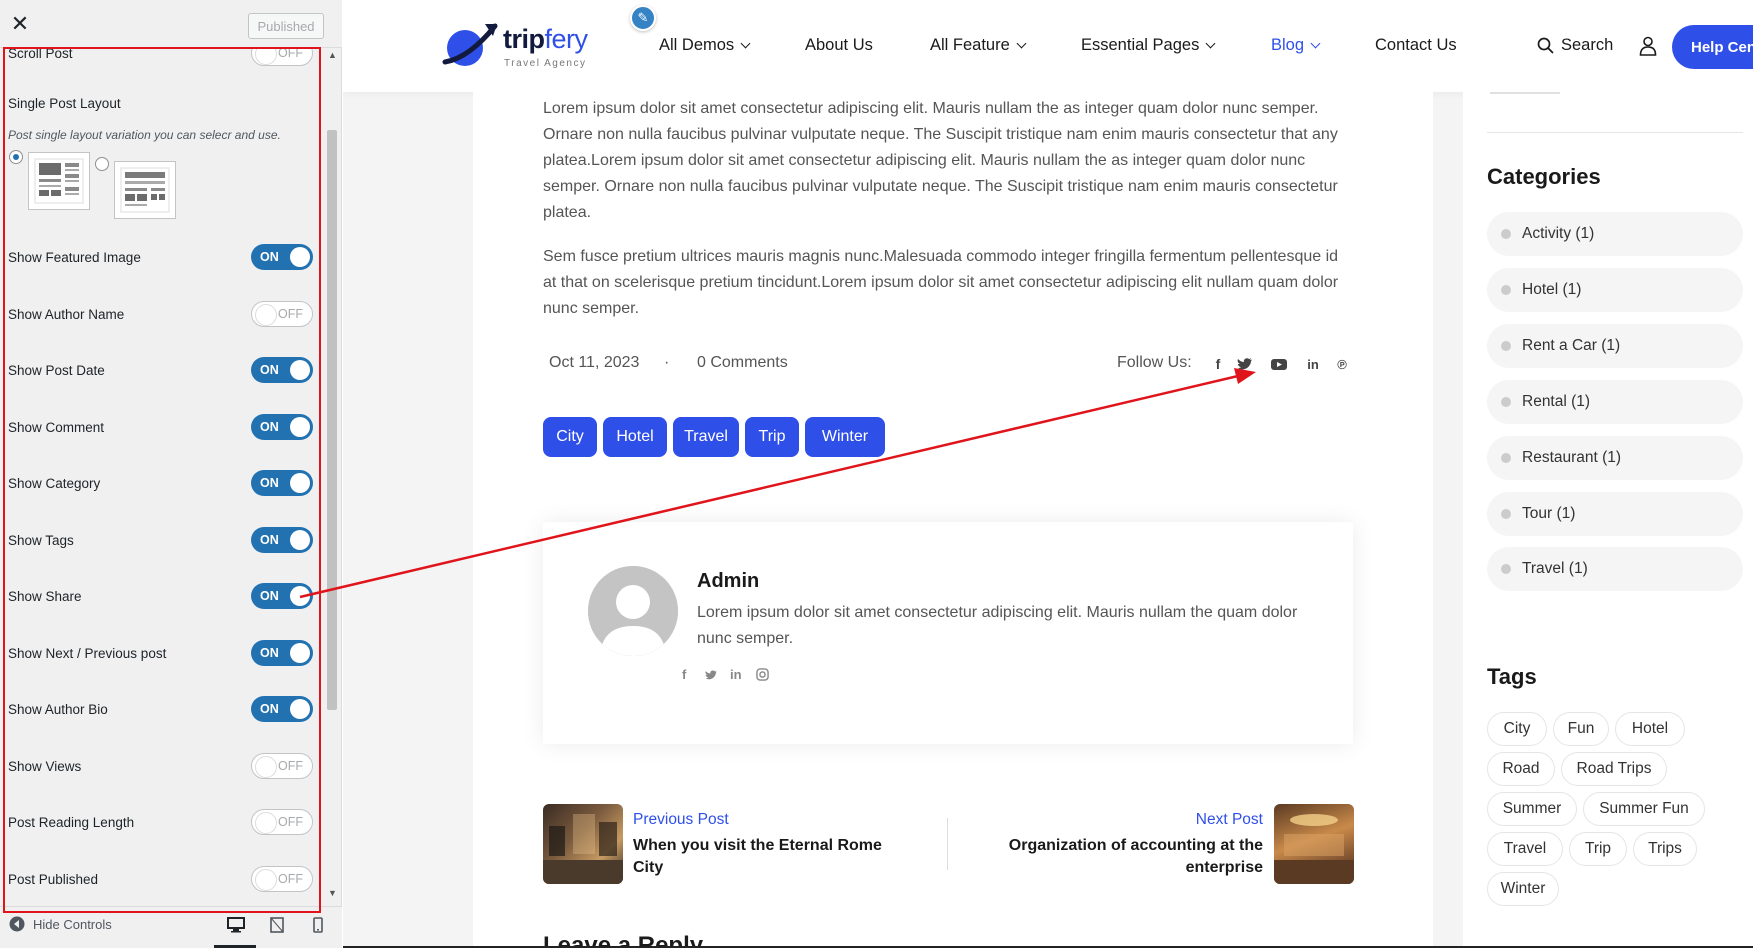  I want to click on category-item: Rental (1), so click(1615, 402).